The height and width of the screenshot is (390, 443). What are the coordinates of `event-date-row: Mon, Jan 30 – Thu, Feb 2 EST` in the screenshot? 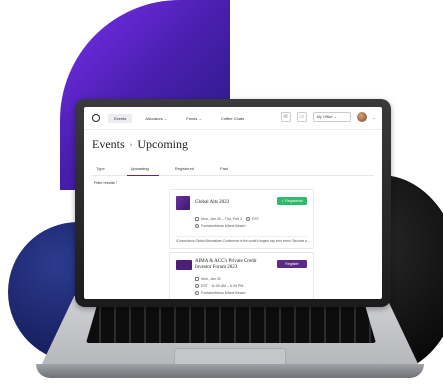 It's located at (227, 219).